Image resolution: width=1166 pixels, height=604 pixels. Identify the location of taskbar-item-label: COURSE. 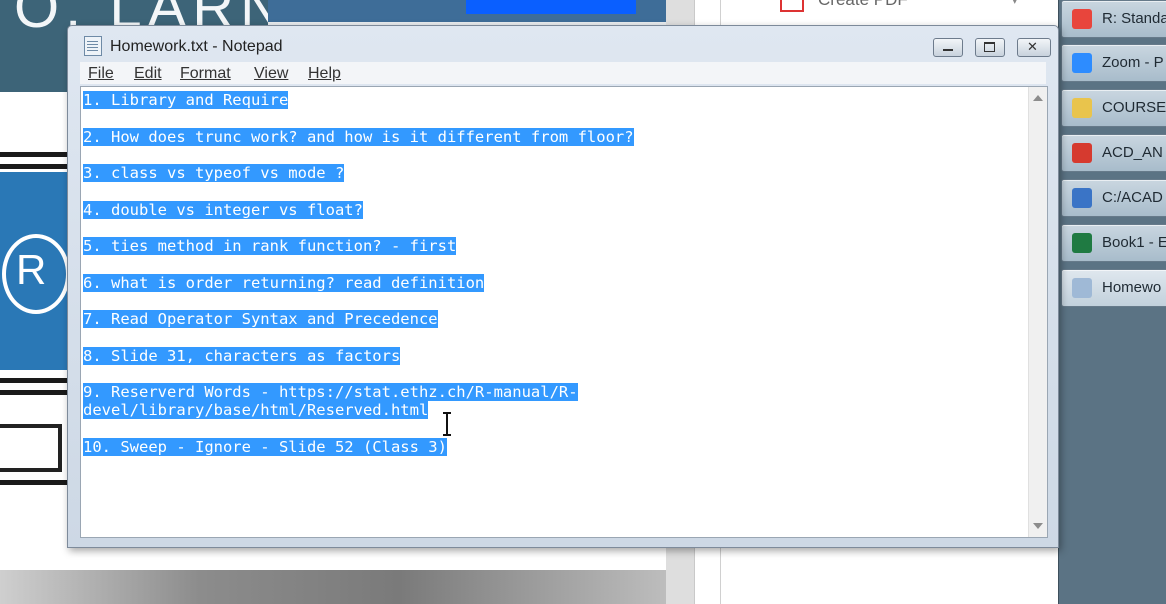
(1134, 107).